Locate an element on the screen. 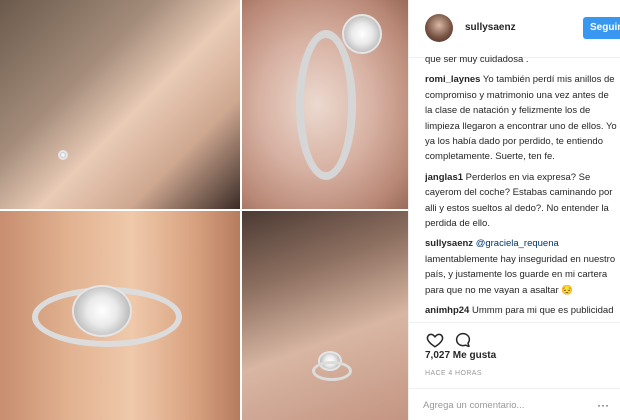 This screenshot has height=420, width=620. comment-mention: @graciela_requena is located at coordinates (517, 243).